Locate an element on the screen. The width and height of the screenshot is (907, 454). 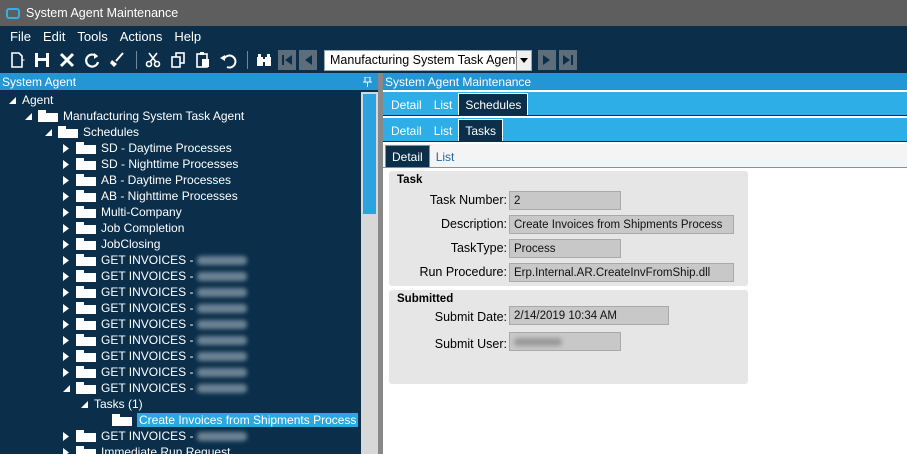
tree-node: Manufacturing System Task Agent is located at coordinates (133, 116).